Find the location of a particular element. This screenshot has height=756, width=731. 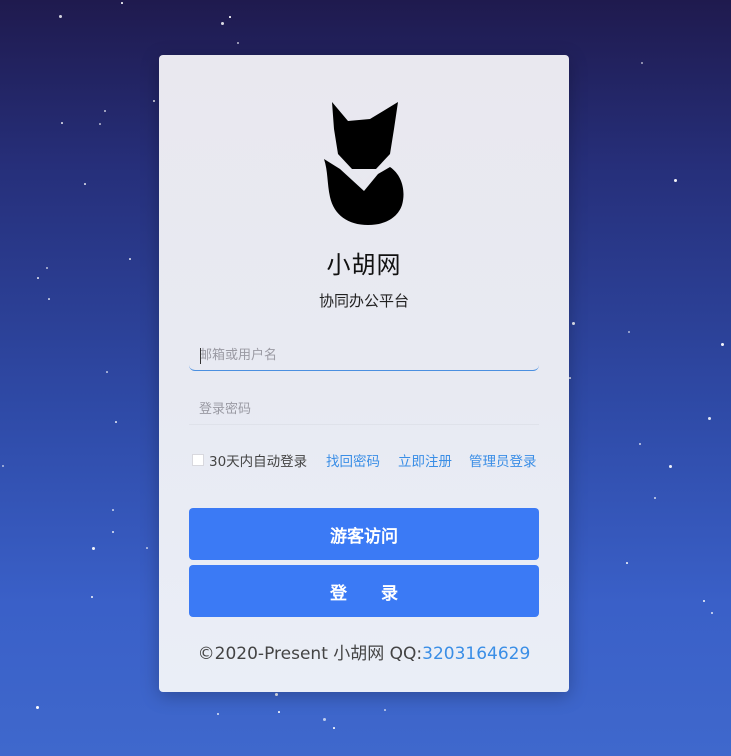

login-options-row: 30天内自动登录 找回密码 立即注册 管理员登录 is located at coordinates (367, 460).